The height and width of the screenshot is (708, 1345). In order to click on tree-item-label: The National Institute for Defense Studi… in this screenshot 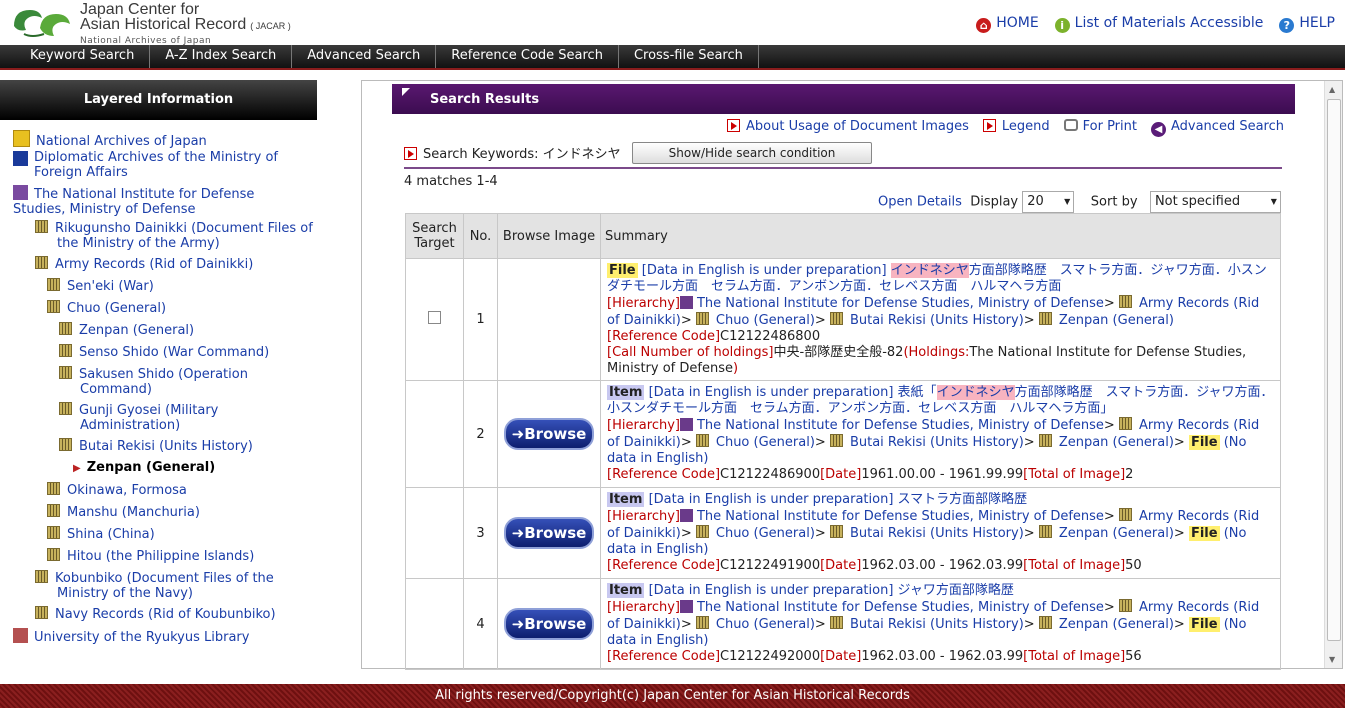, I will do `click(134, 202)`.